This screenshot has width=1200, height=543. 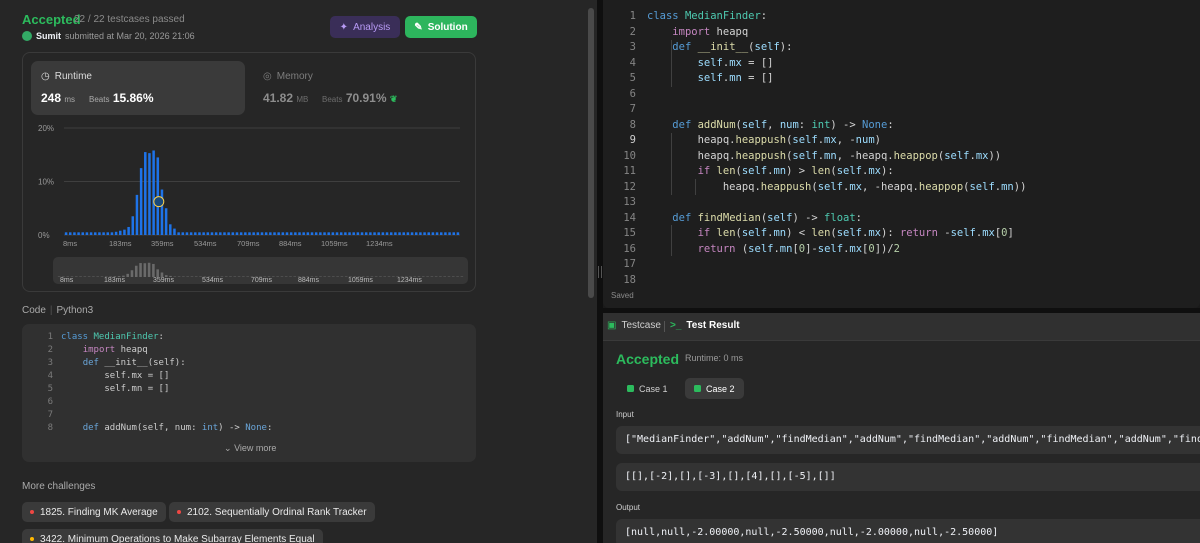 What do you see at coordinates (591, 153) in the screenshot?
I see `left-panel-scrollbar` at bounding box center [591, 153].